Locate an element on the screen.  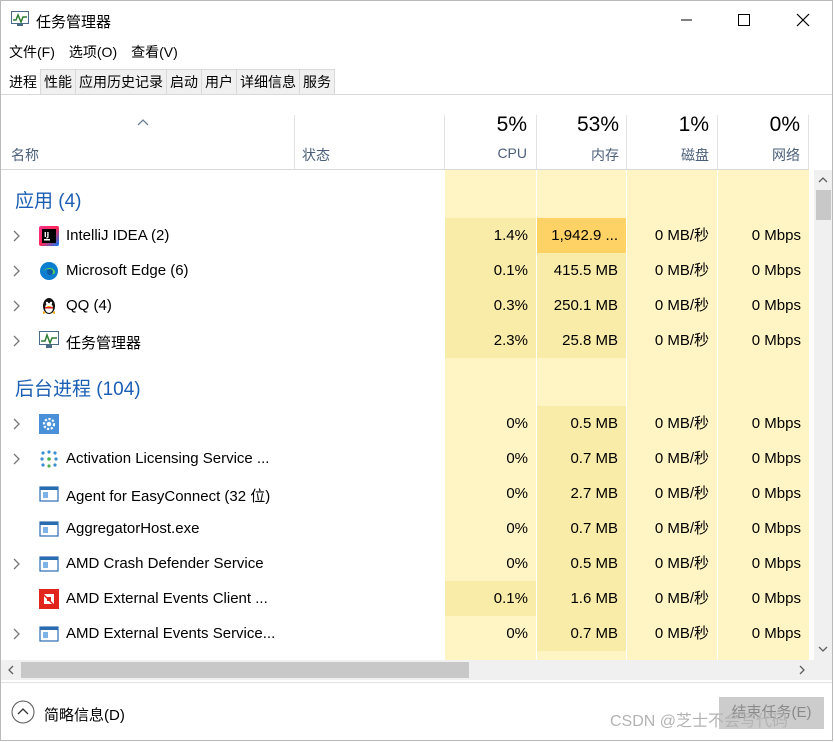
tab-services: 服务 is located at coordinates (317, 81).